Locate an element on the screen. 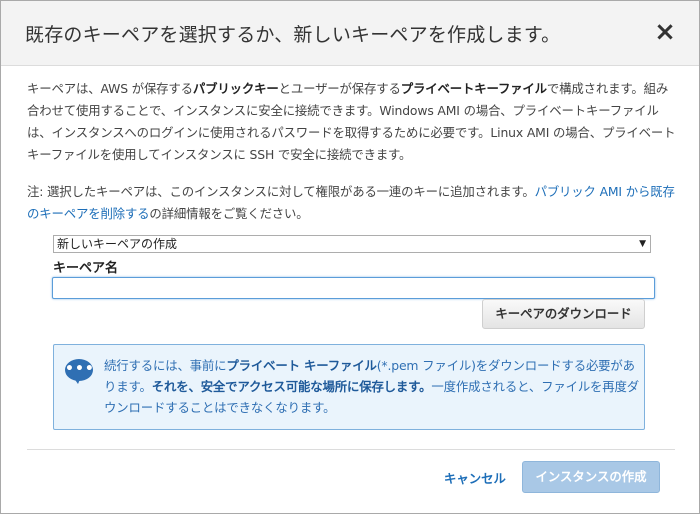 The width and height of the screenshot is (700, 514). public-key-term: パブリックキー is located at coordinates (235, 88).